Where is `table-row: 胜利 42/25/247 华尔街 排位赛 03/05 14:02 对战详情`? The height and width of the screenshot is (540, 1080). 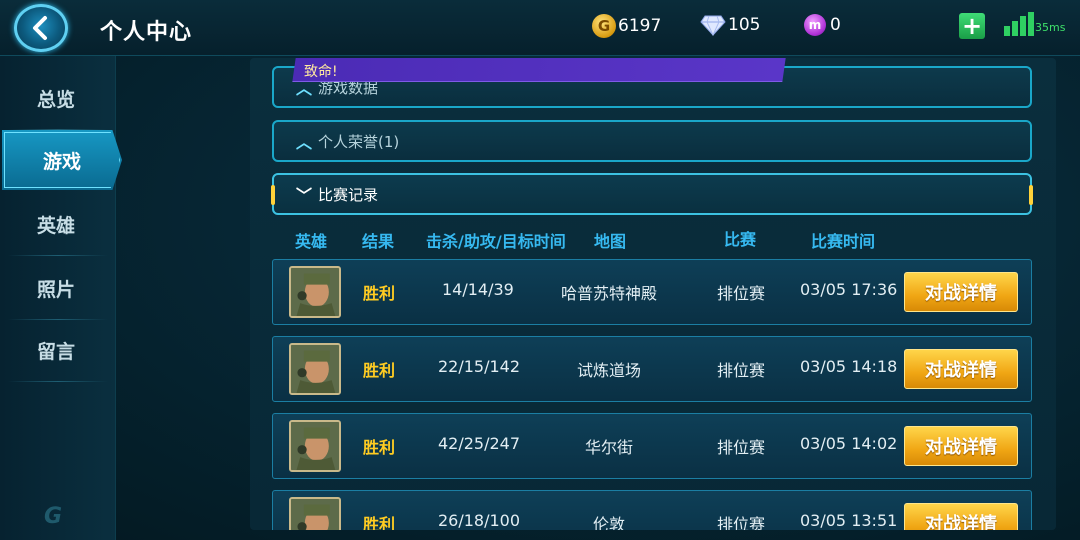
table-row: 胜利 42/25/247 华尔街 排位赛 03/05 14:02 对战详情 is located at coordinates (652, 446).